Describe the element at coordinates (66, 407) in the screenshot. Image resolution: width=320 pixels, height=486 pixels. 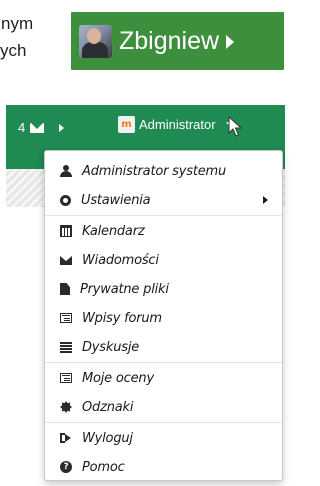
I see `badge-icon` at that location.